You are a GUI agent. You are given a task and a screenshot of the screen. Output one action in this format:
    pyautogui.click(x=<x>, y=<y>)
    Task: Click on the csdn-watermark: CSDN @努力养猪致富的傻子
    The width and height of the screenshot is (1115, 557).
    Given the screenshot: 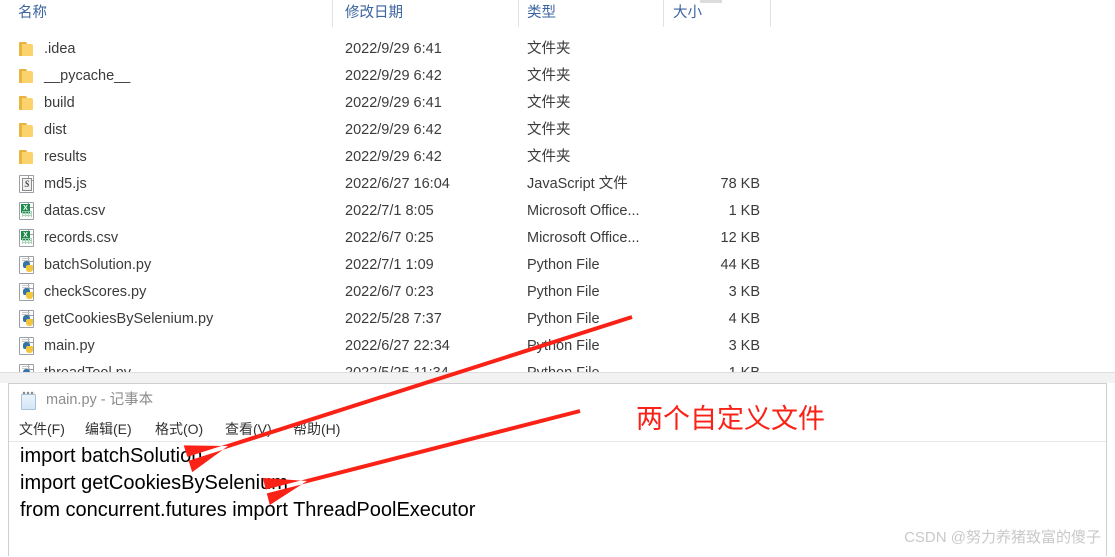 What is the action you would take?
    pyautogui.click(x=1002, y=537)
    